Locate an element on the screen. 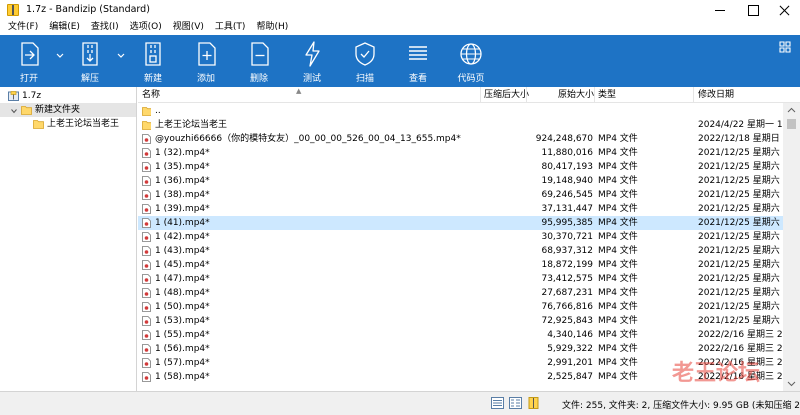 This screenshot has height=415, width=800. column-type: 类型 is located at coordinates (607, 95).